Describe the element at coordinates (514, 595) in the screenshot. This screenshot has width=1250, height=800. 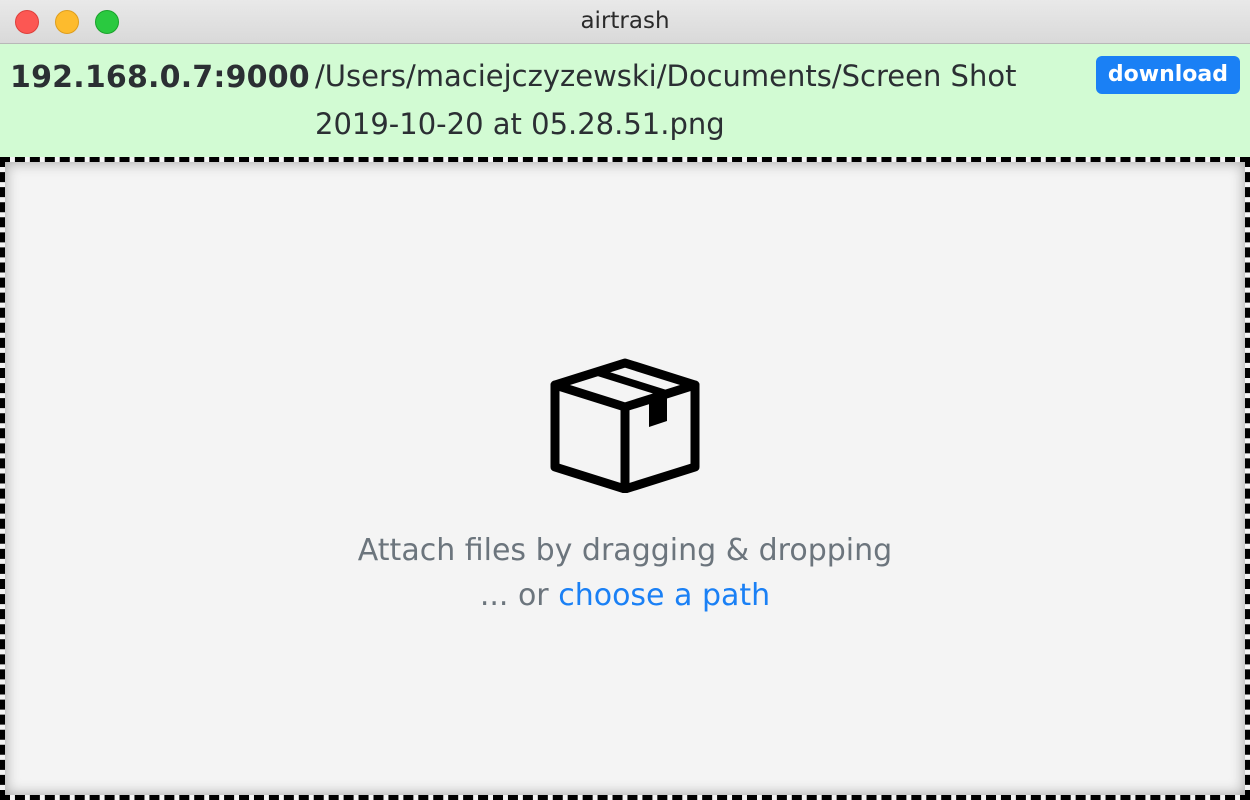
I see `or-prefix: ... or` at that location.